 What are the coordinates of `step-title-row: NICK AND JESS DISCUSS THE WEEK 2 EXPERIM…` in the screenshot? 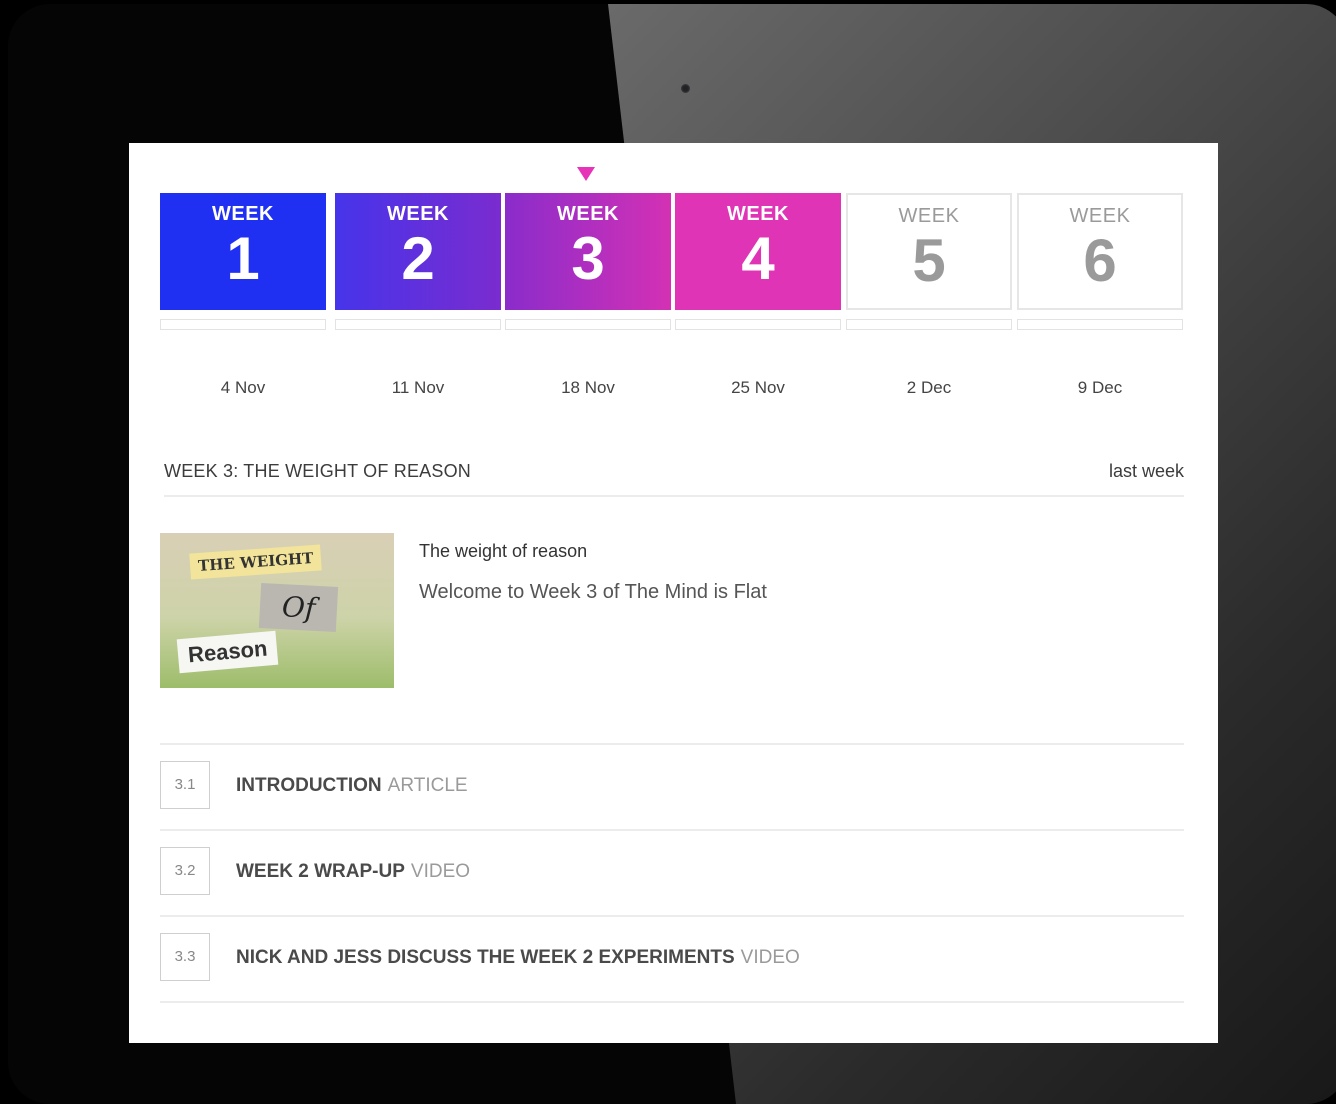 It's located at (518, 958).